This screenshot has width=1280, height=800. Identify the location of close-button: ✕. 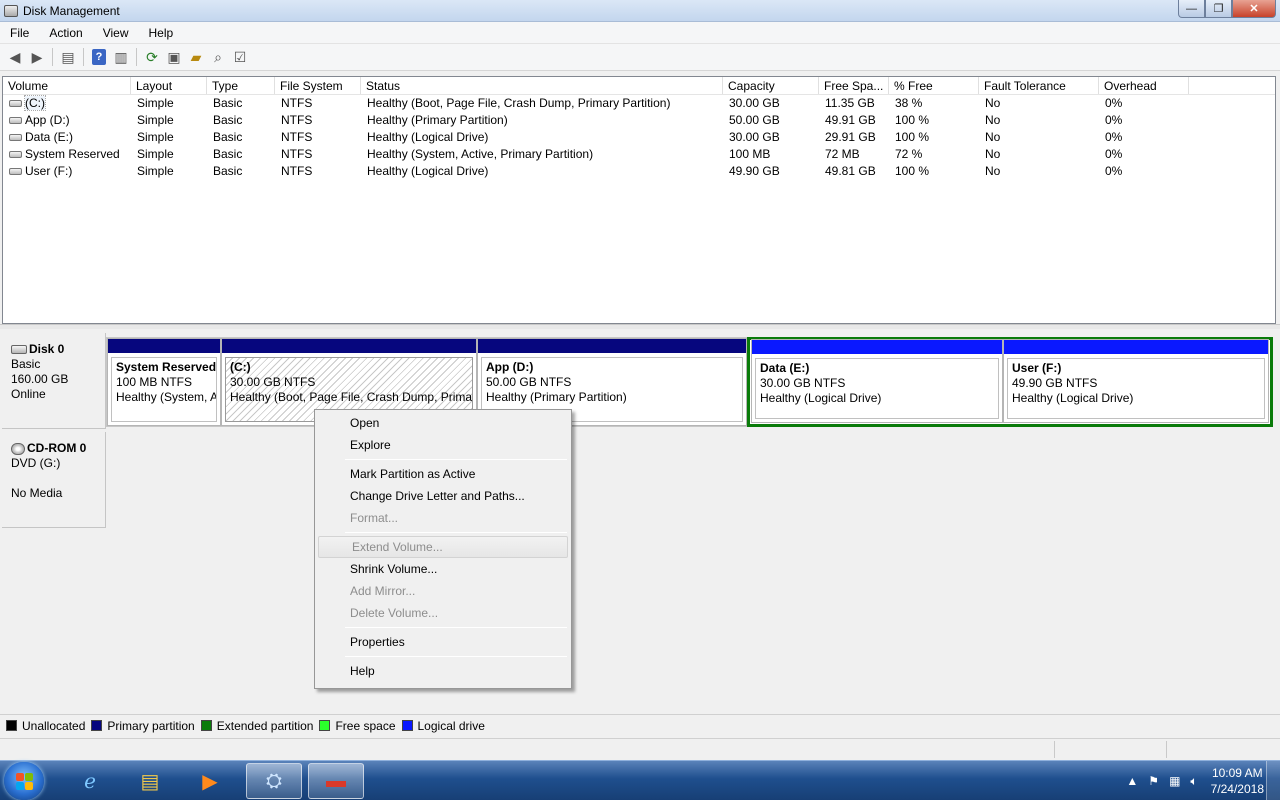
(1254, 9).